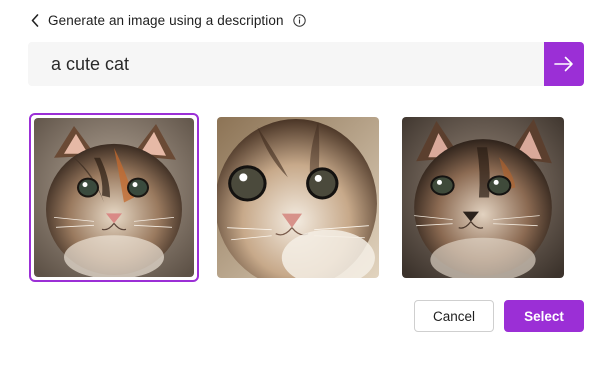 This screenshot has width=610, height=371. I want to click on dialog-title: Generate an image using a description, so click(166, 20).